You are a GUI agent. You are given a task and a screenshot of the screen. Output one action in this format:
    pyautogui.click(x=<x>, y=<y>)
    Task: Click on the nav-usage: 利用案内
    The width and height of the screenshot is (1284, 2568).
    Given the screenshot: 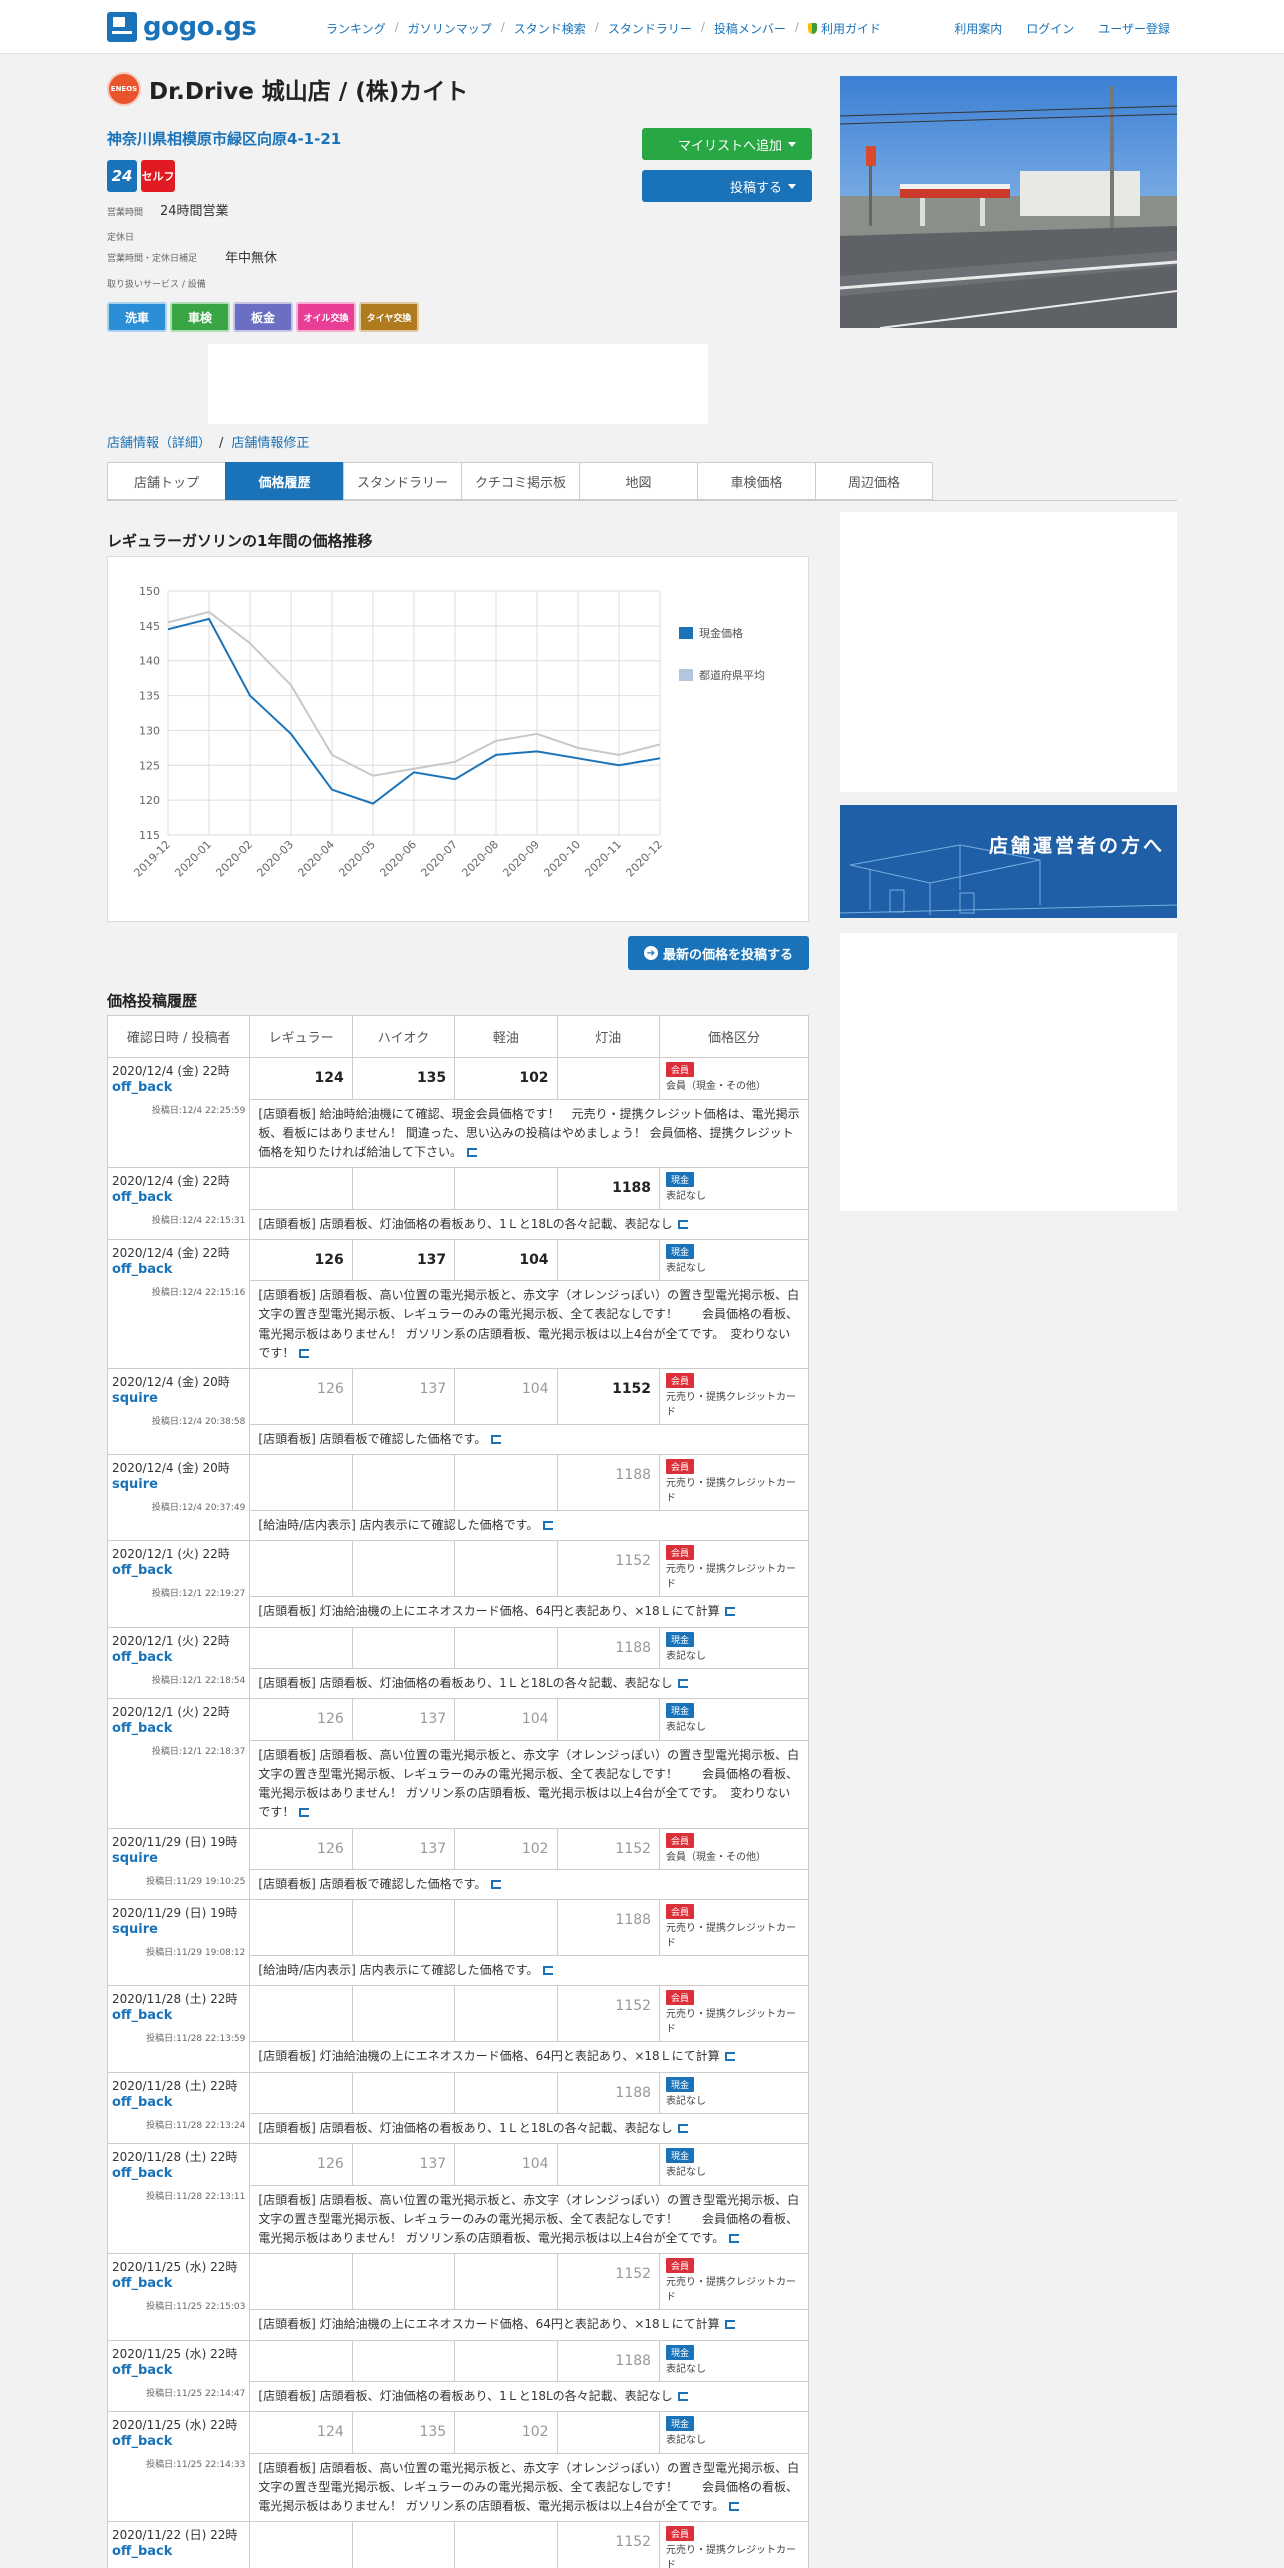 What is the action you would take?
    pyautogui.click(x=978, y=28)
    